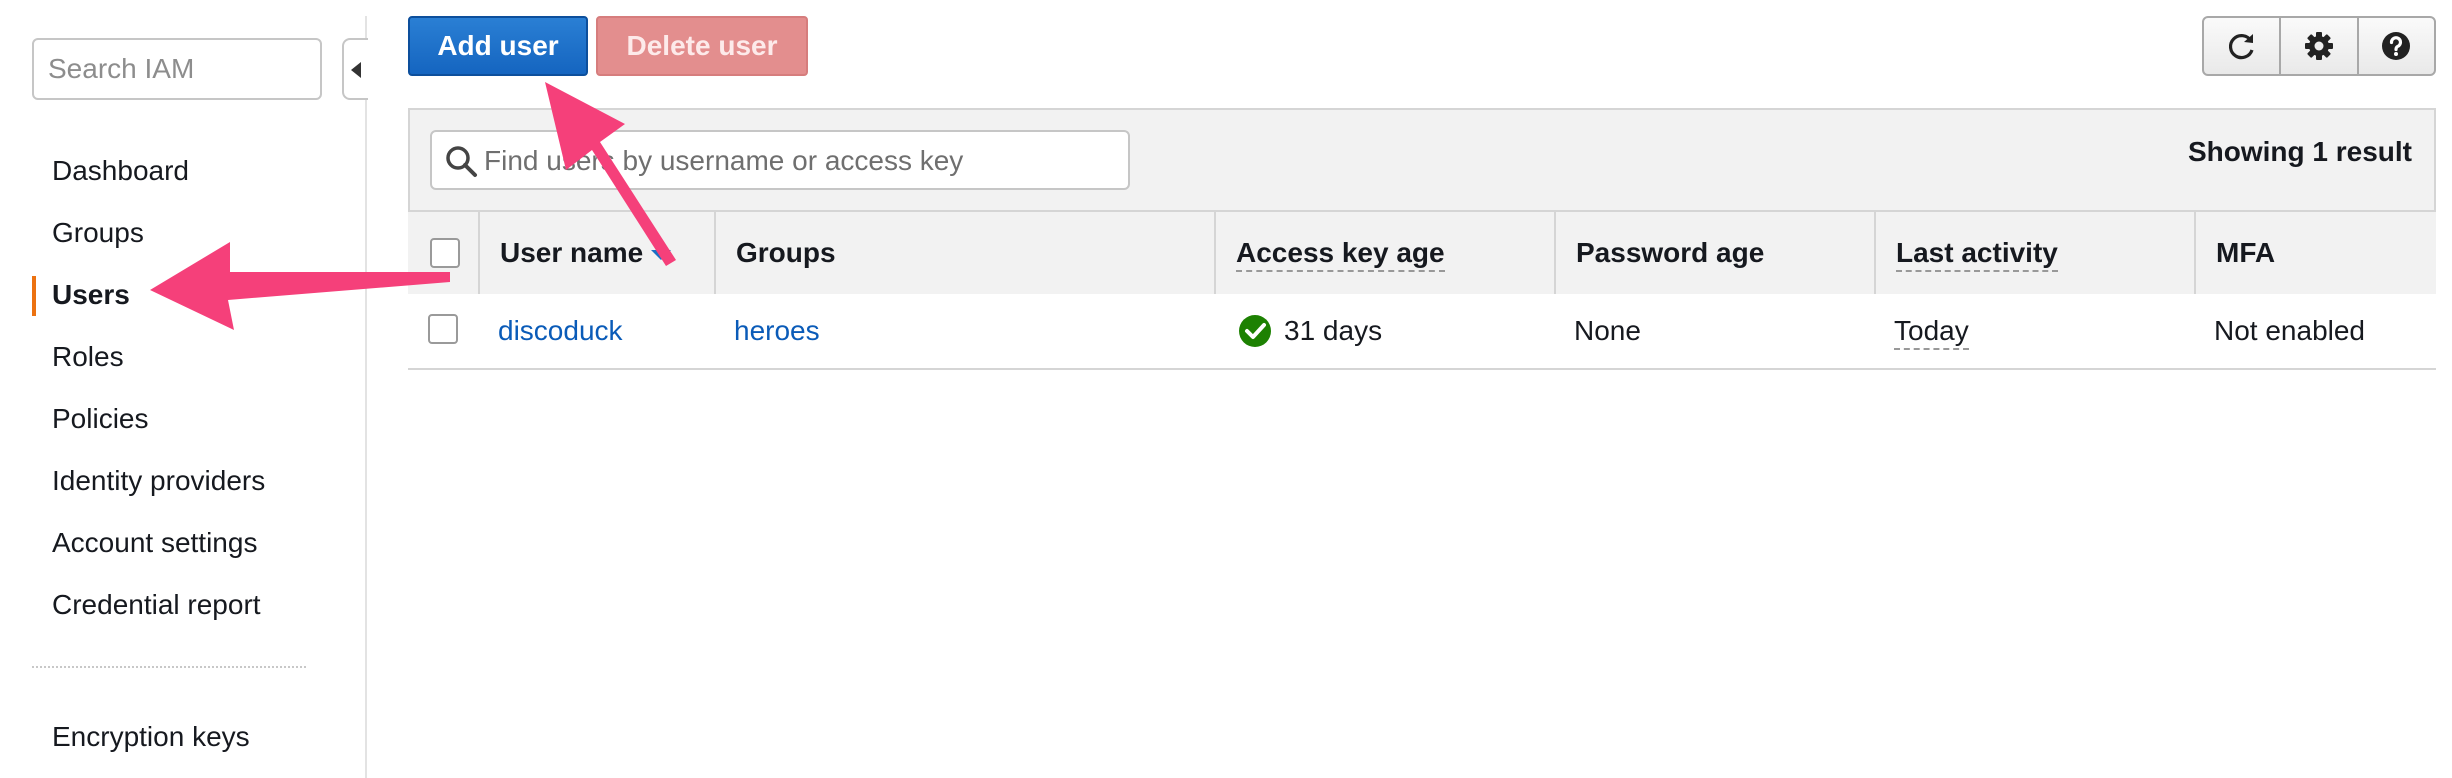 The image size is (2452, 778). Describe the element at coordinates (1340, 254) in the screenshot. I see `column-header-access-key-age-label: Access key age` at that location.